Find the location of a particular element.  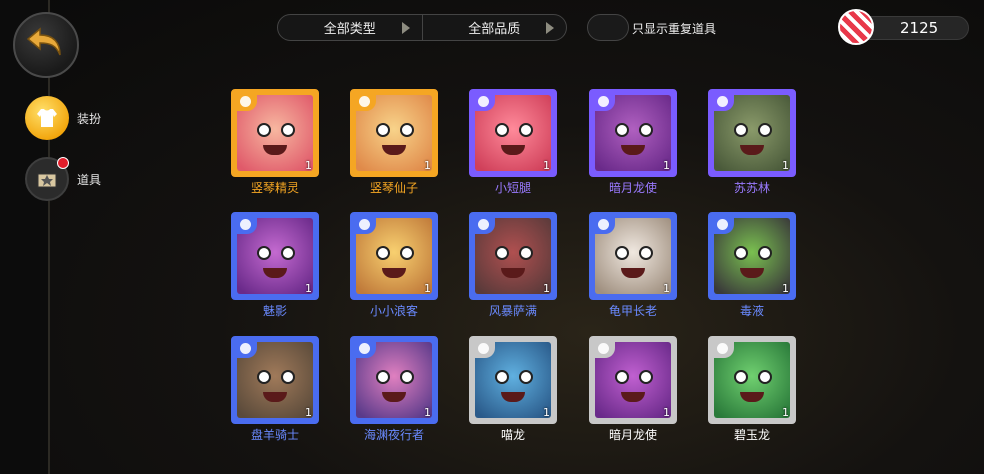

item-name: 喵龙 is located at coordinates (512, 435).